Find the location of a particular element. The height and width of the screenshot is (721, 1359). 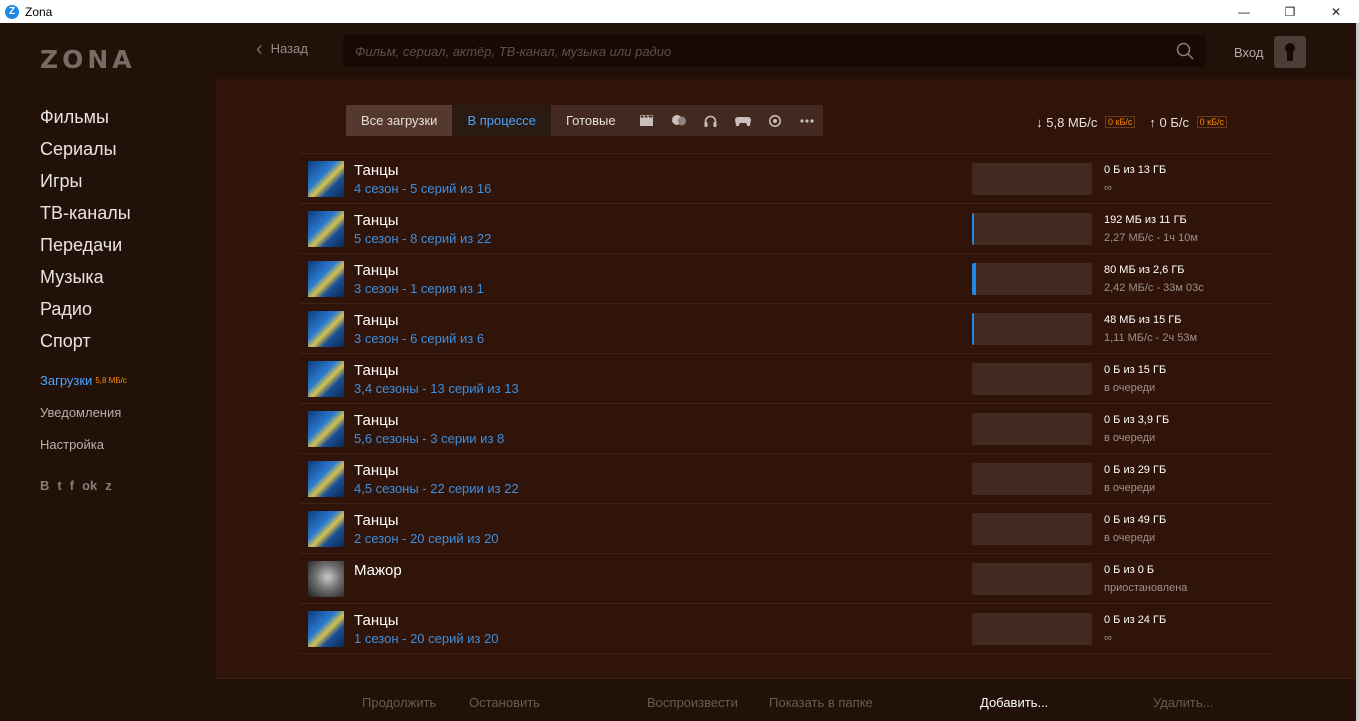

download-size: 0 Б из 15 ГБ is located at coordinates (1135, 370).